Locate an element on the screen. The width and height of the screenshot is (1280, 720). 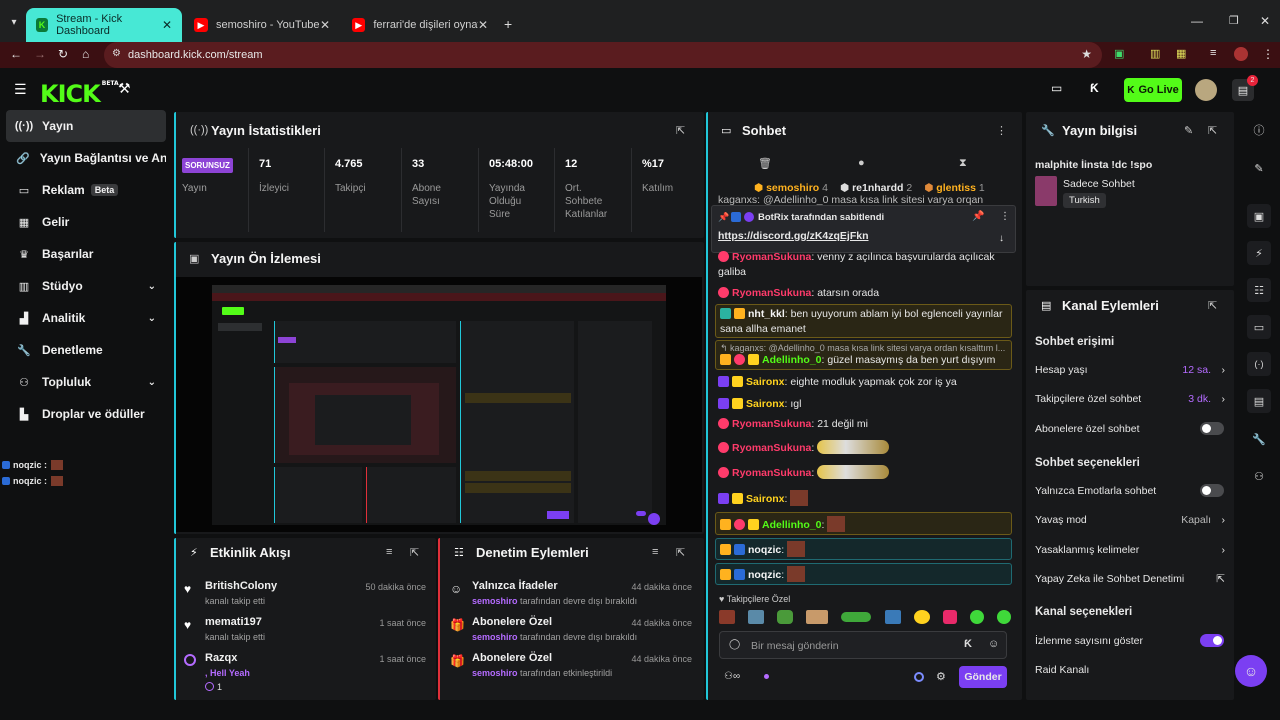
trash-icon: 🗑 is located at coordinates (765, 163).